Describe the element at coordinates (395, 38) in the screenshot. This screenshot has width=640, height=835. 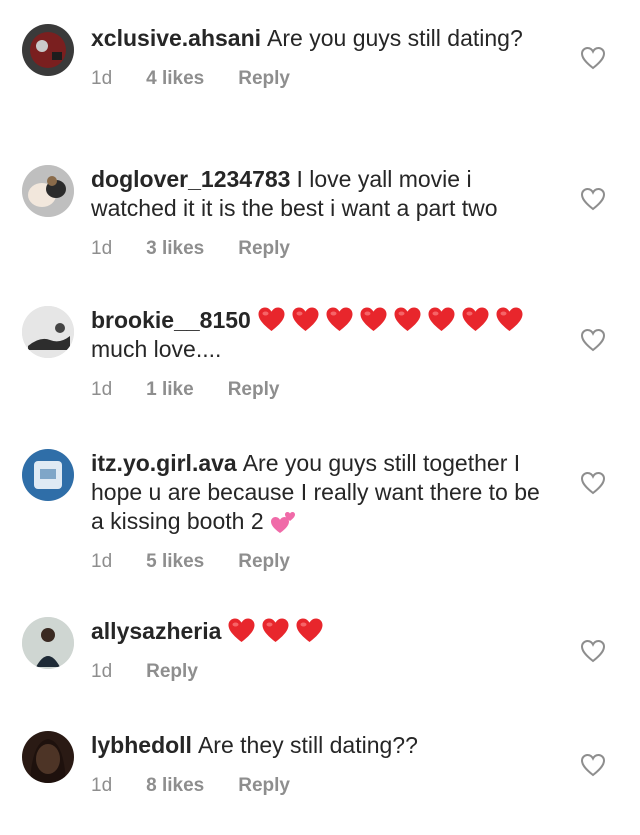
I see `comment-content: Are you guys still dating?` at that location.